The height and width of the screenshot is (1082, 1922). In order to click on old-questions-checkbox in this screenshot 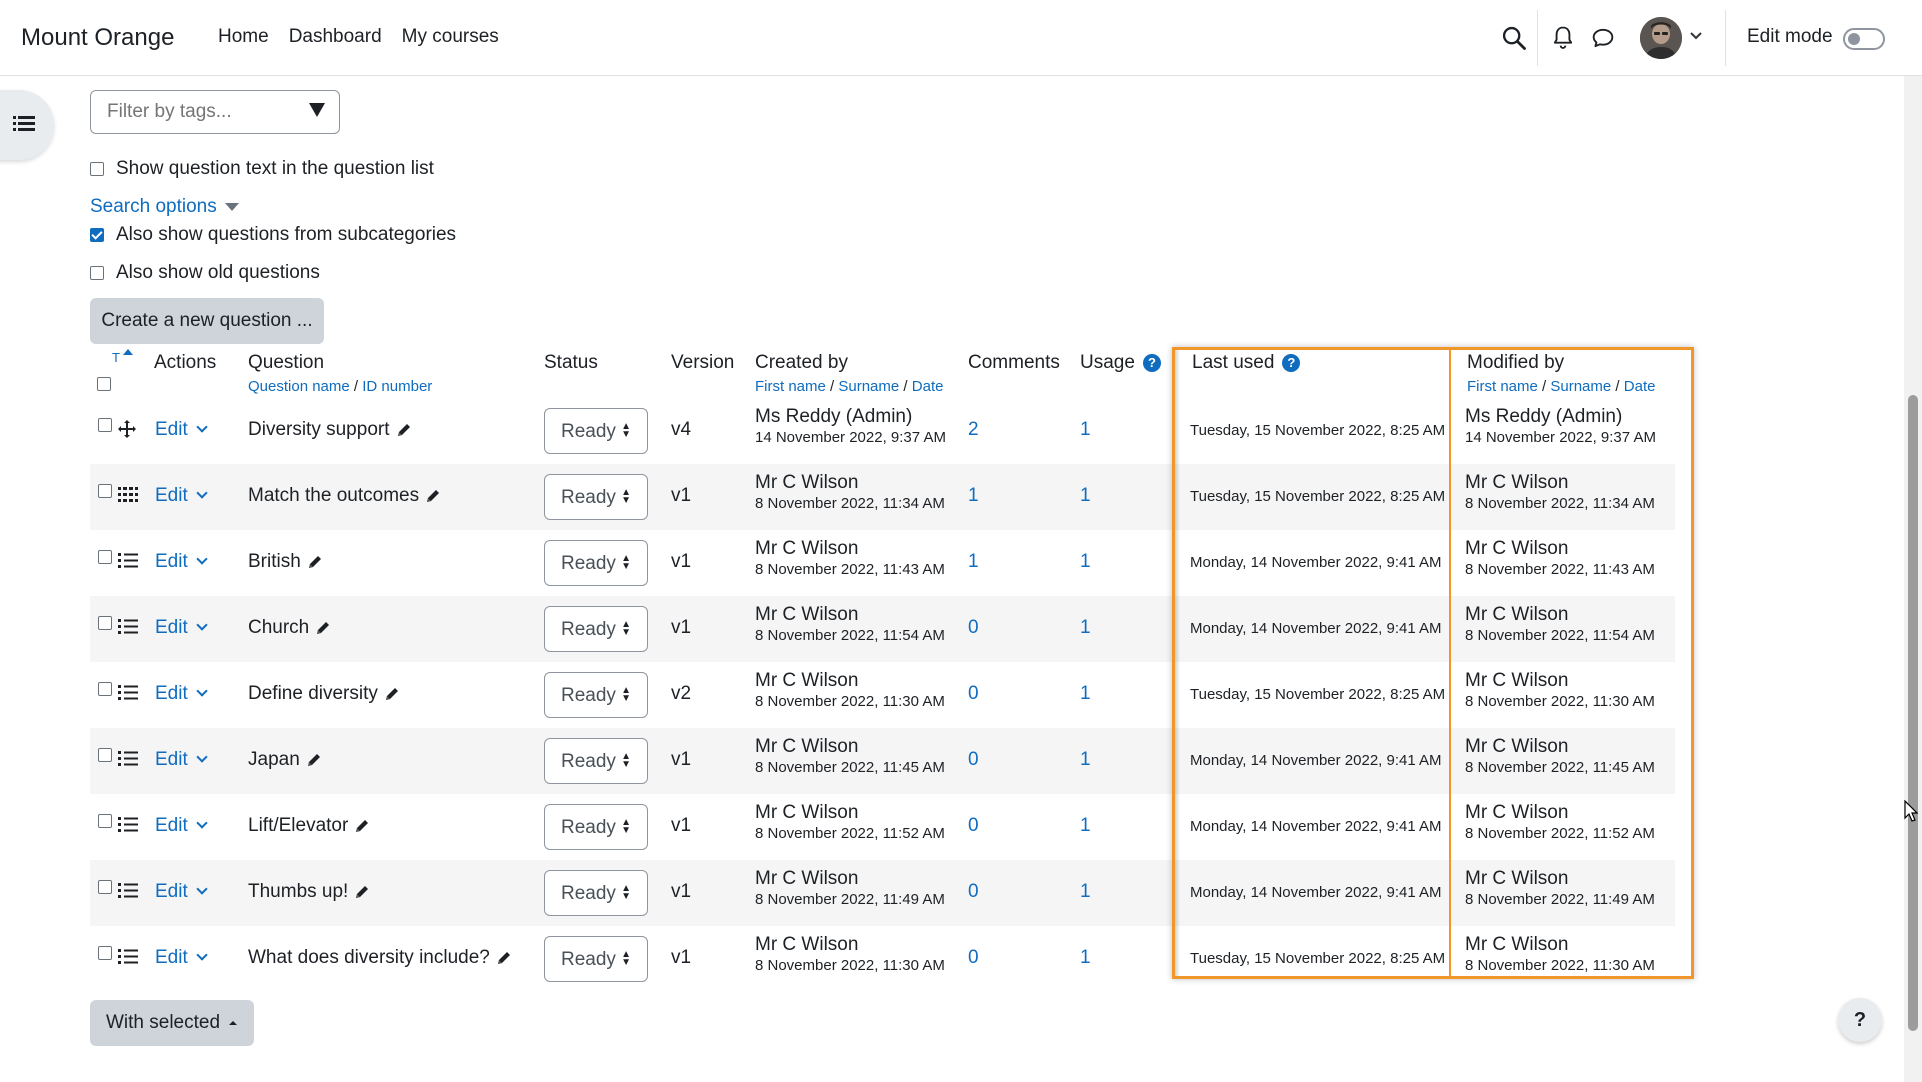, I will do `click(97, 273)`.